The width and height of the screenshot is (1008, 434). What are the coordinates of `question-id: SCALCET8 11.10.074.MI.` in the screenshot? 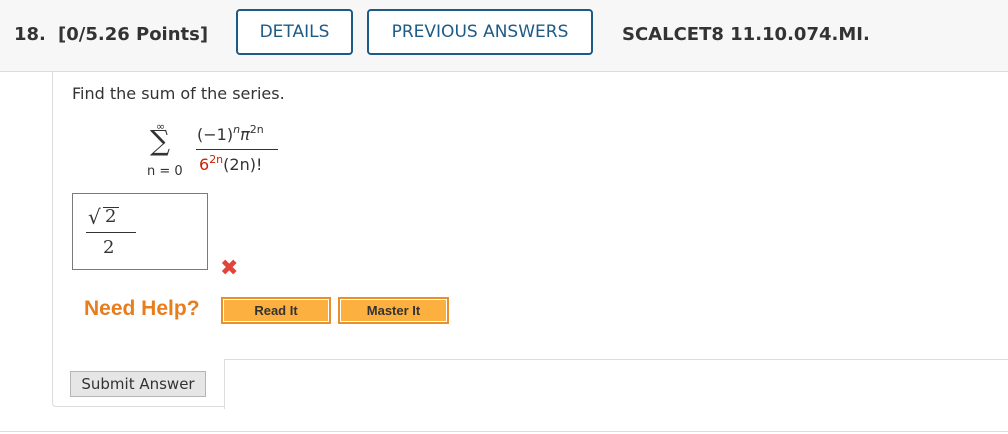 It's located at (746, 34).